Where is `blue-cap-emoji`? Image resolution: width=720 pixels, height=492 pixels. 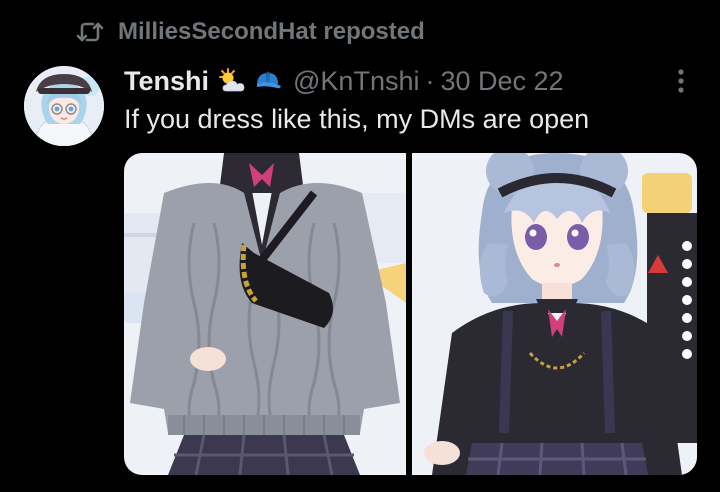
blue-cap-emoji is located at coordinates (269, 80).